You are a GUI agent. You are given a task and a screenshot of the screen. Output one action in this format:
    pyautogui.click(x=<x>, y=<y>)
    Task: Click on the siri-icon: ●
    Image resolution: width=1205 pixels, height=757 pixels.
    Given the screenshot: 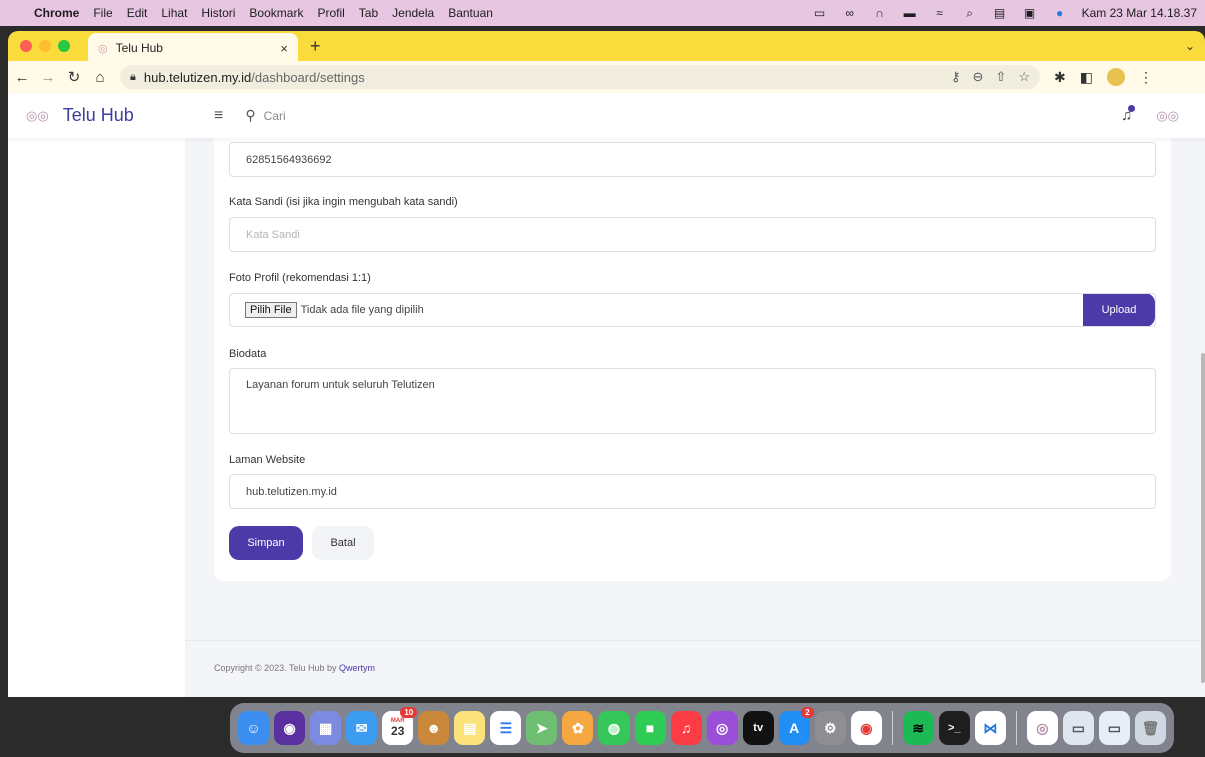 What is the action you would take?
    pyautogui.click(x=1060, y=13)
    